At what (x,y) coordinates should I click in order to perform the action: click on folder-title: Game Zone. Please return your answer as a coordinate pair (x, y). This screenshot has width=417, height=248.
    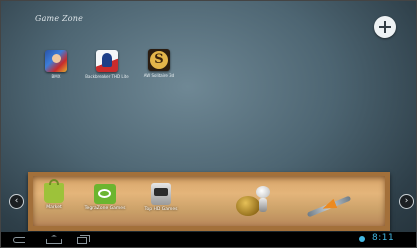
    Looking at the image, I should click on (59, 18).